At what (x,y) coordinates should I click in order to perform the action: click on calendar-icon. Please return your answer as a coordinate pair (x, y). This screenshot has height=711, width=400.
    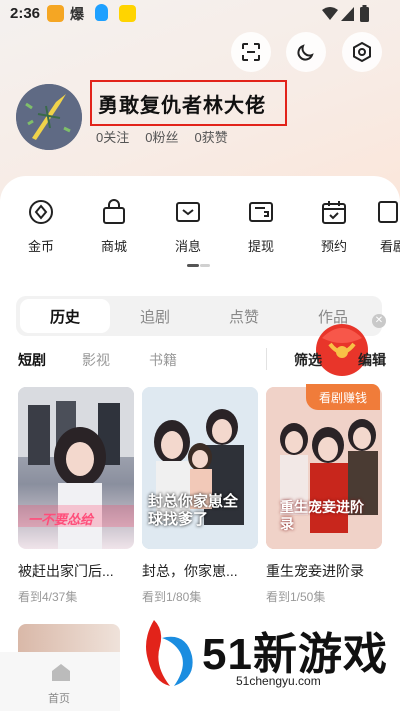
    Looking at the image, I should click on (334, 212).